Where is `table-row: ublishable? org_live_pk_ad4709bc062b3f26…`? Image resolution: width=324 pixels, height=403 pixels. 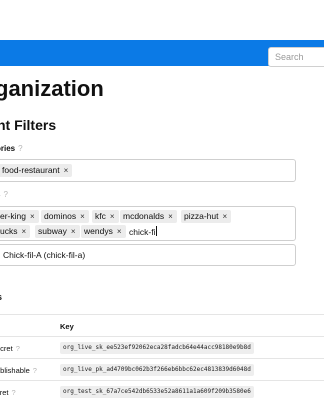 table-row: ublishable? org_live_pk_ad4709bc062b3f26… is located at coordinates (162, 369).